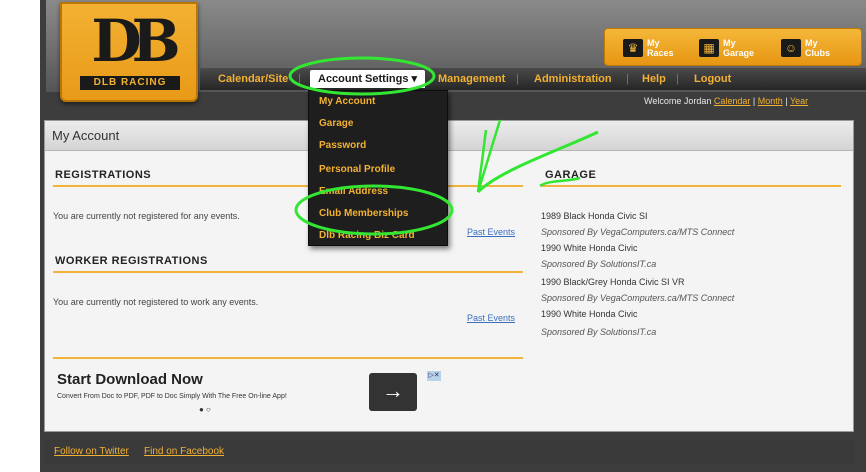 The height and width of the screenshot is (472, 866). What do you see at coordinates (691, 186) in the screenshot?
I see `garage-rule` at bounding box center [691, 186].